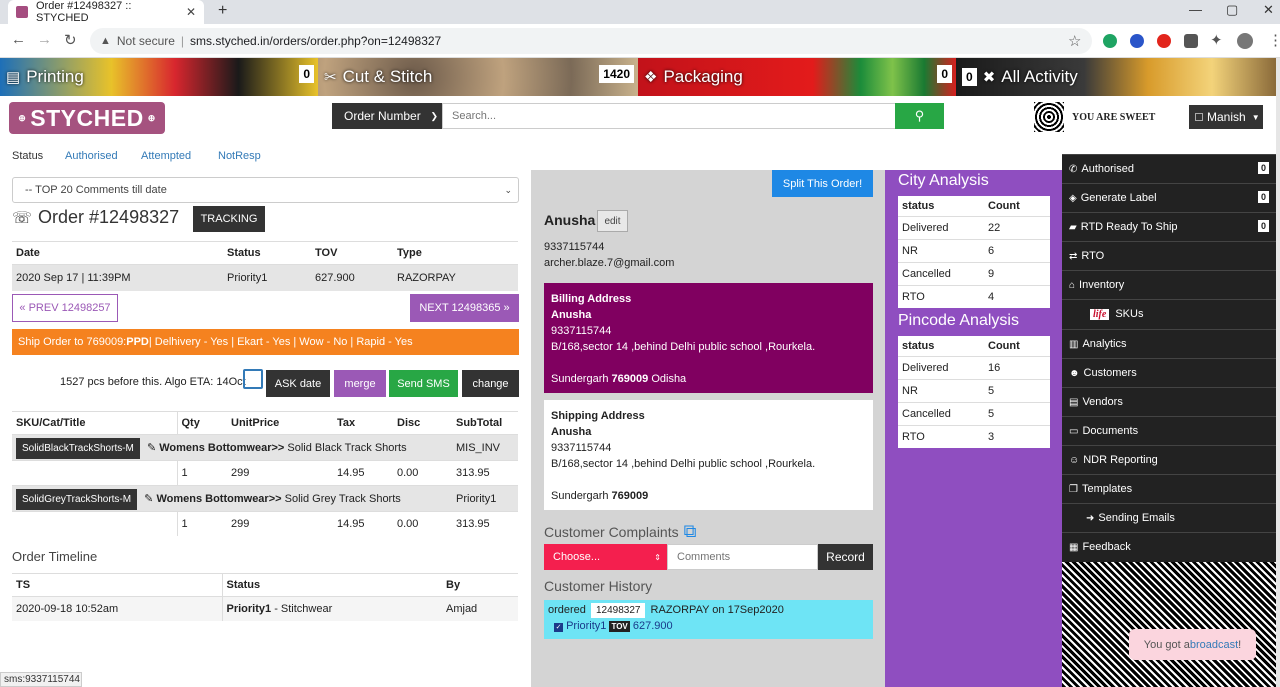 The width and height of the screenshot is (1280, 687). What do you see at coordinates (44, 39) in the screenshot?
I see `forward-icon: →` at bounding box center [44, 39].